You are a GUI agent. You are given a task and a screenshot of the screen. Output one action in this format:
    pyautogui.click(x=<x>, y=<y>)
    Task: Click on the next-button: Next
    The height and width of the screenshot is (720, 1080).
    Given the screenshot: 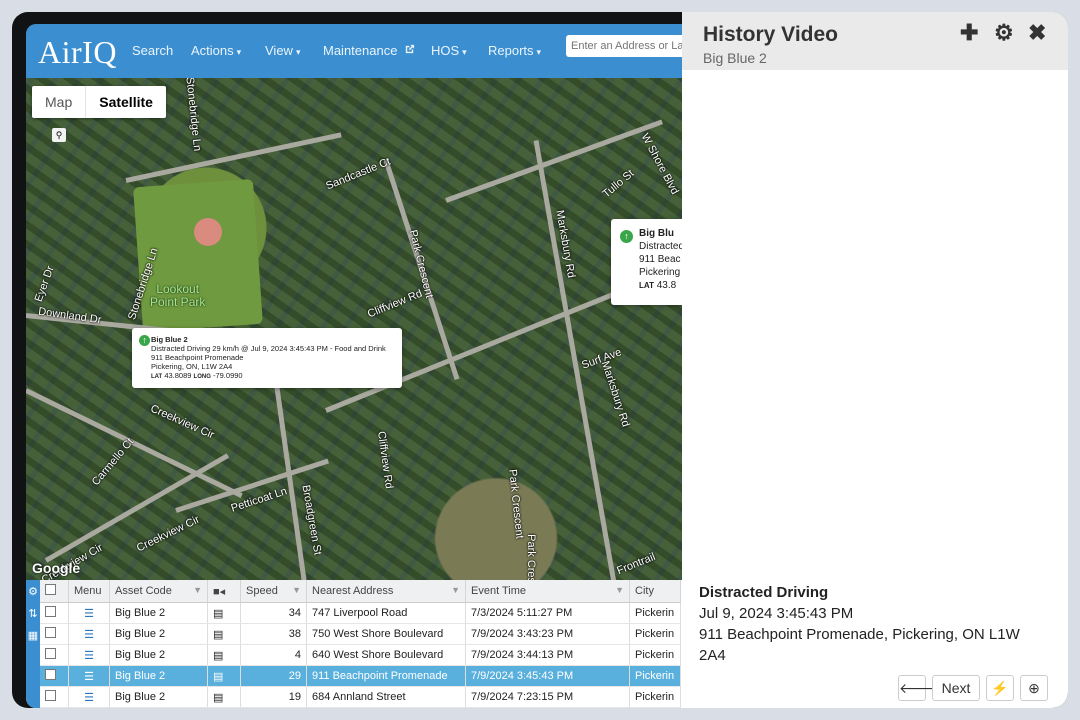 What is the action you would take?
    pyautogui.click(x=956, y=688)
    